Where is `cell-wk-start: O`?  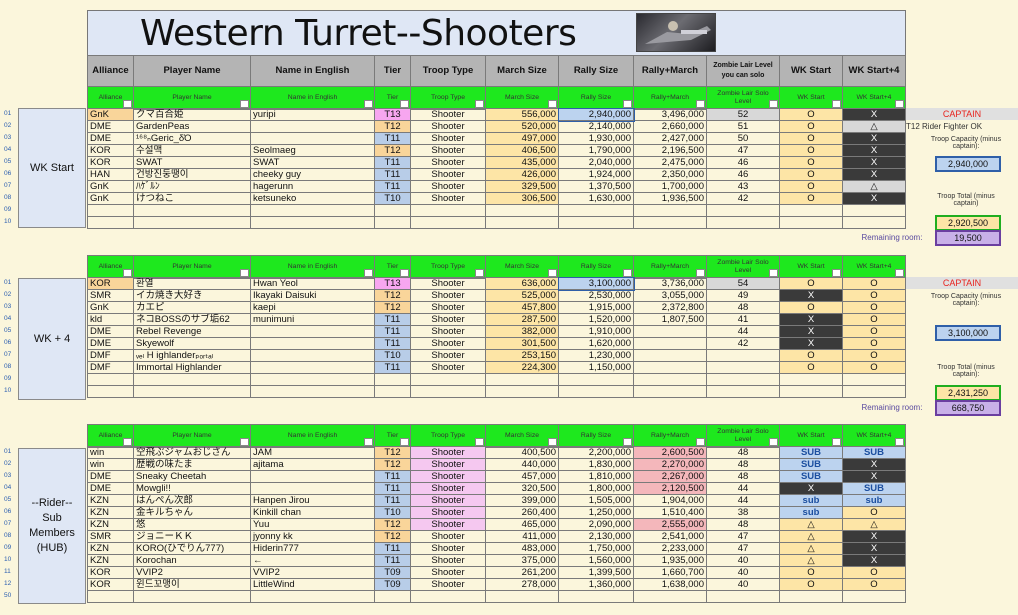
cell-wk-start: O is located at coordinates (811, 283).